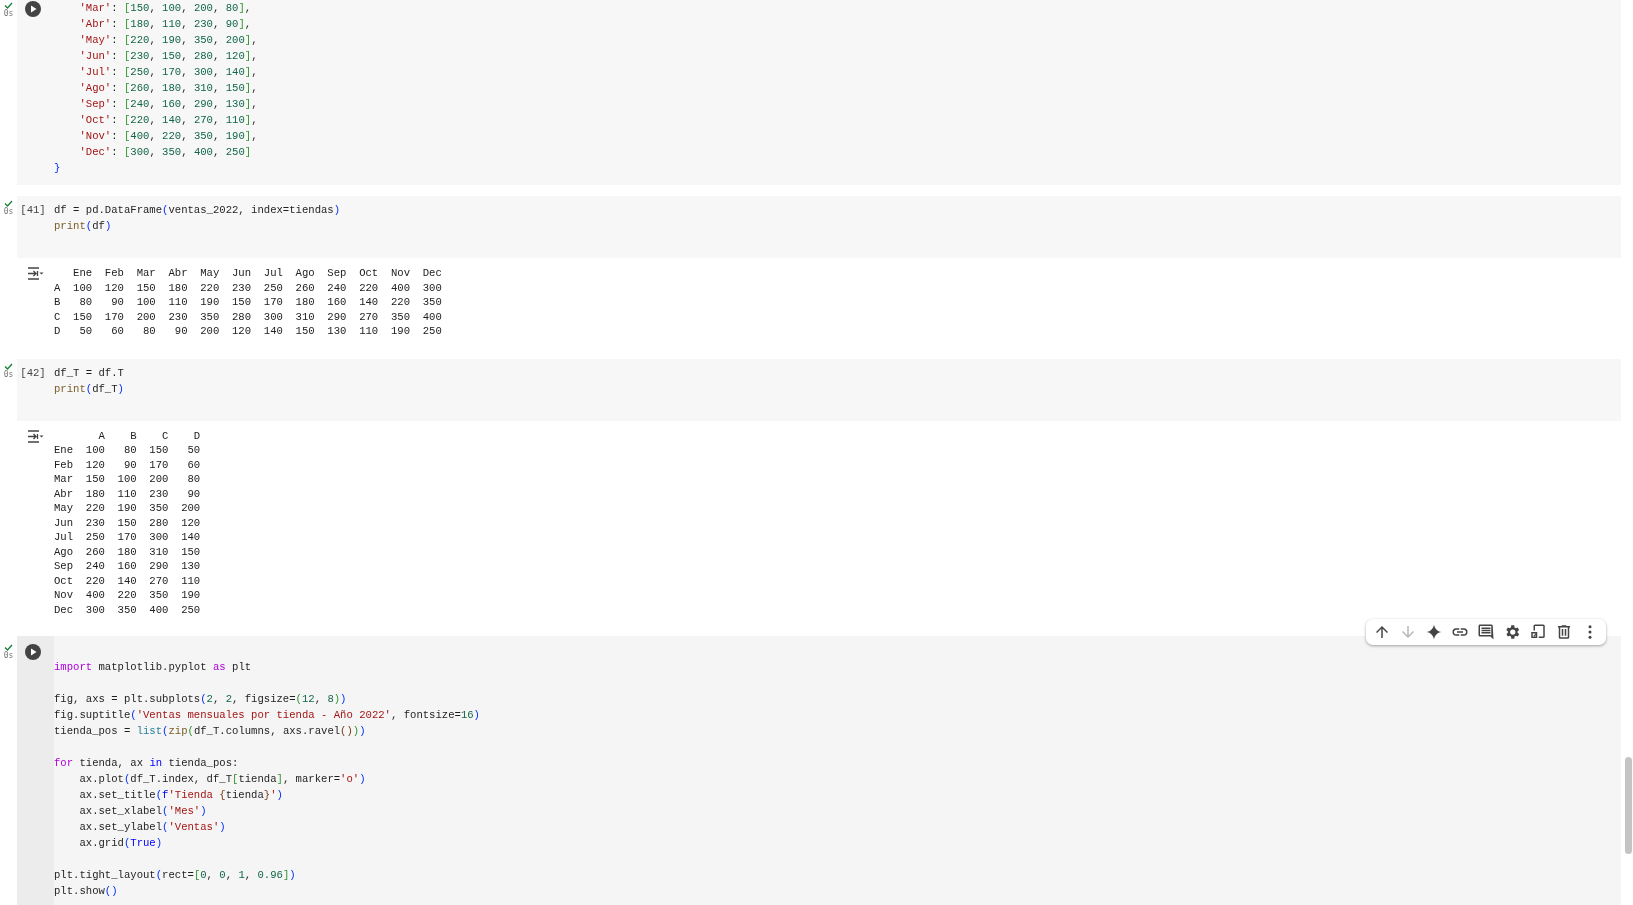  I want to click on code-line: 'Sep': [240, 160, 290, 130],, so click(168, 104).